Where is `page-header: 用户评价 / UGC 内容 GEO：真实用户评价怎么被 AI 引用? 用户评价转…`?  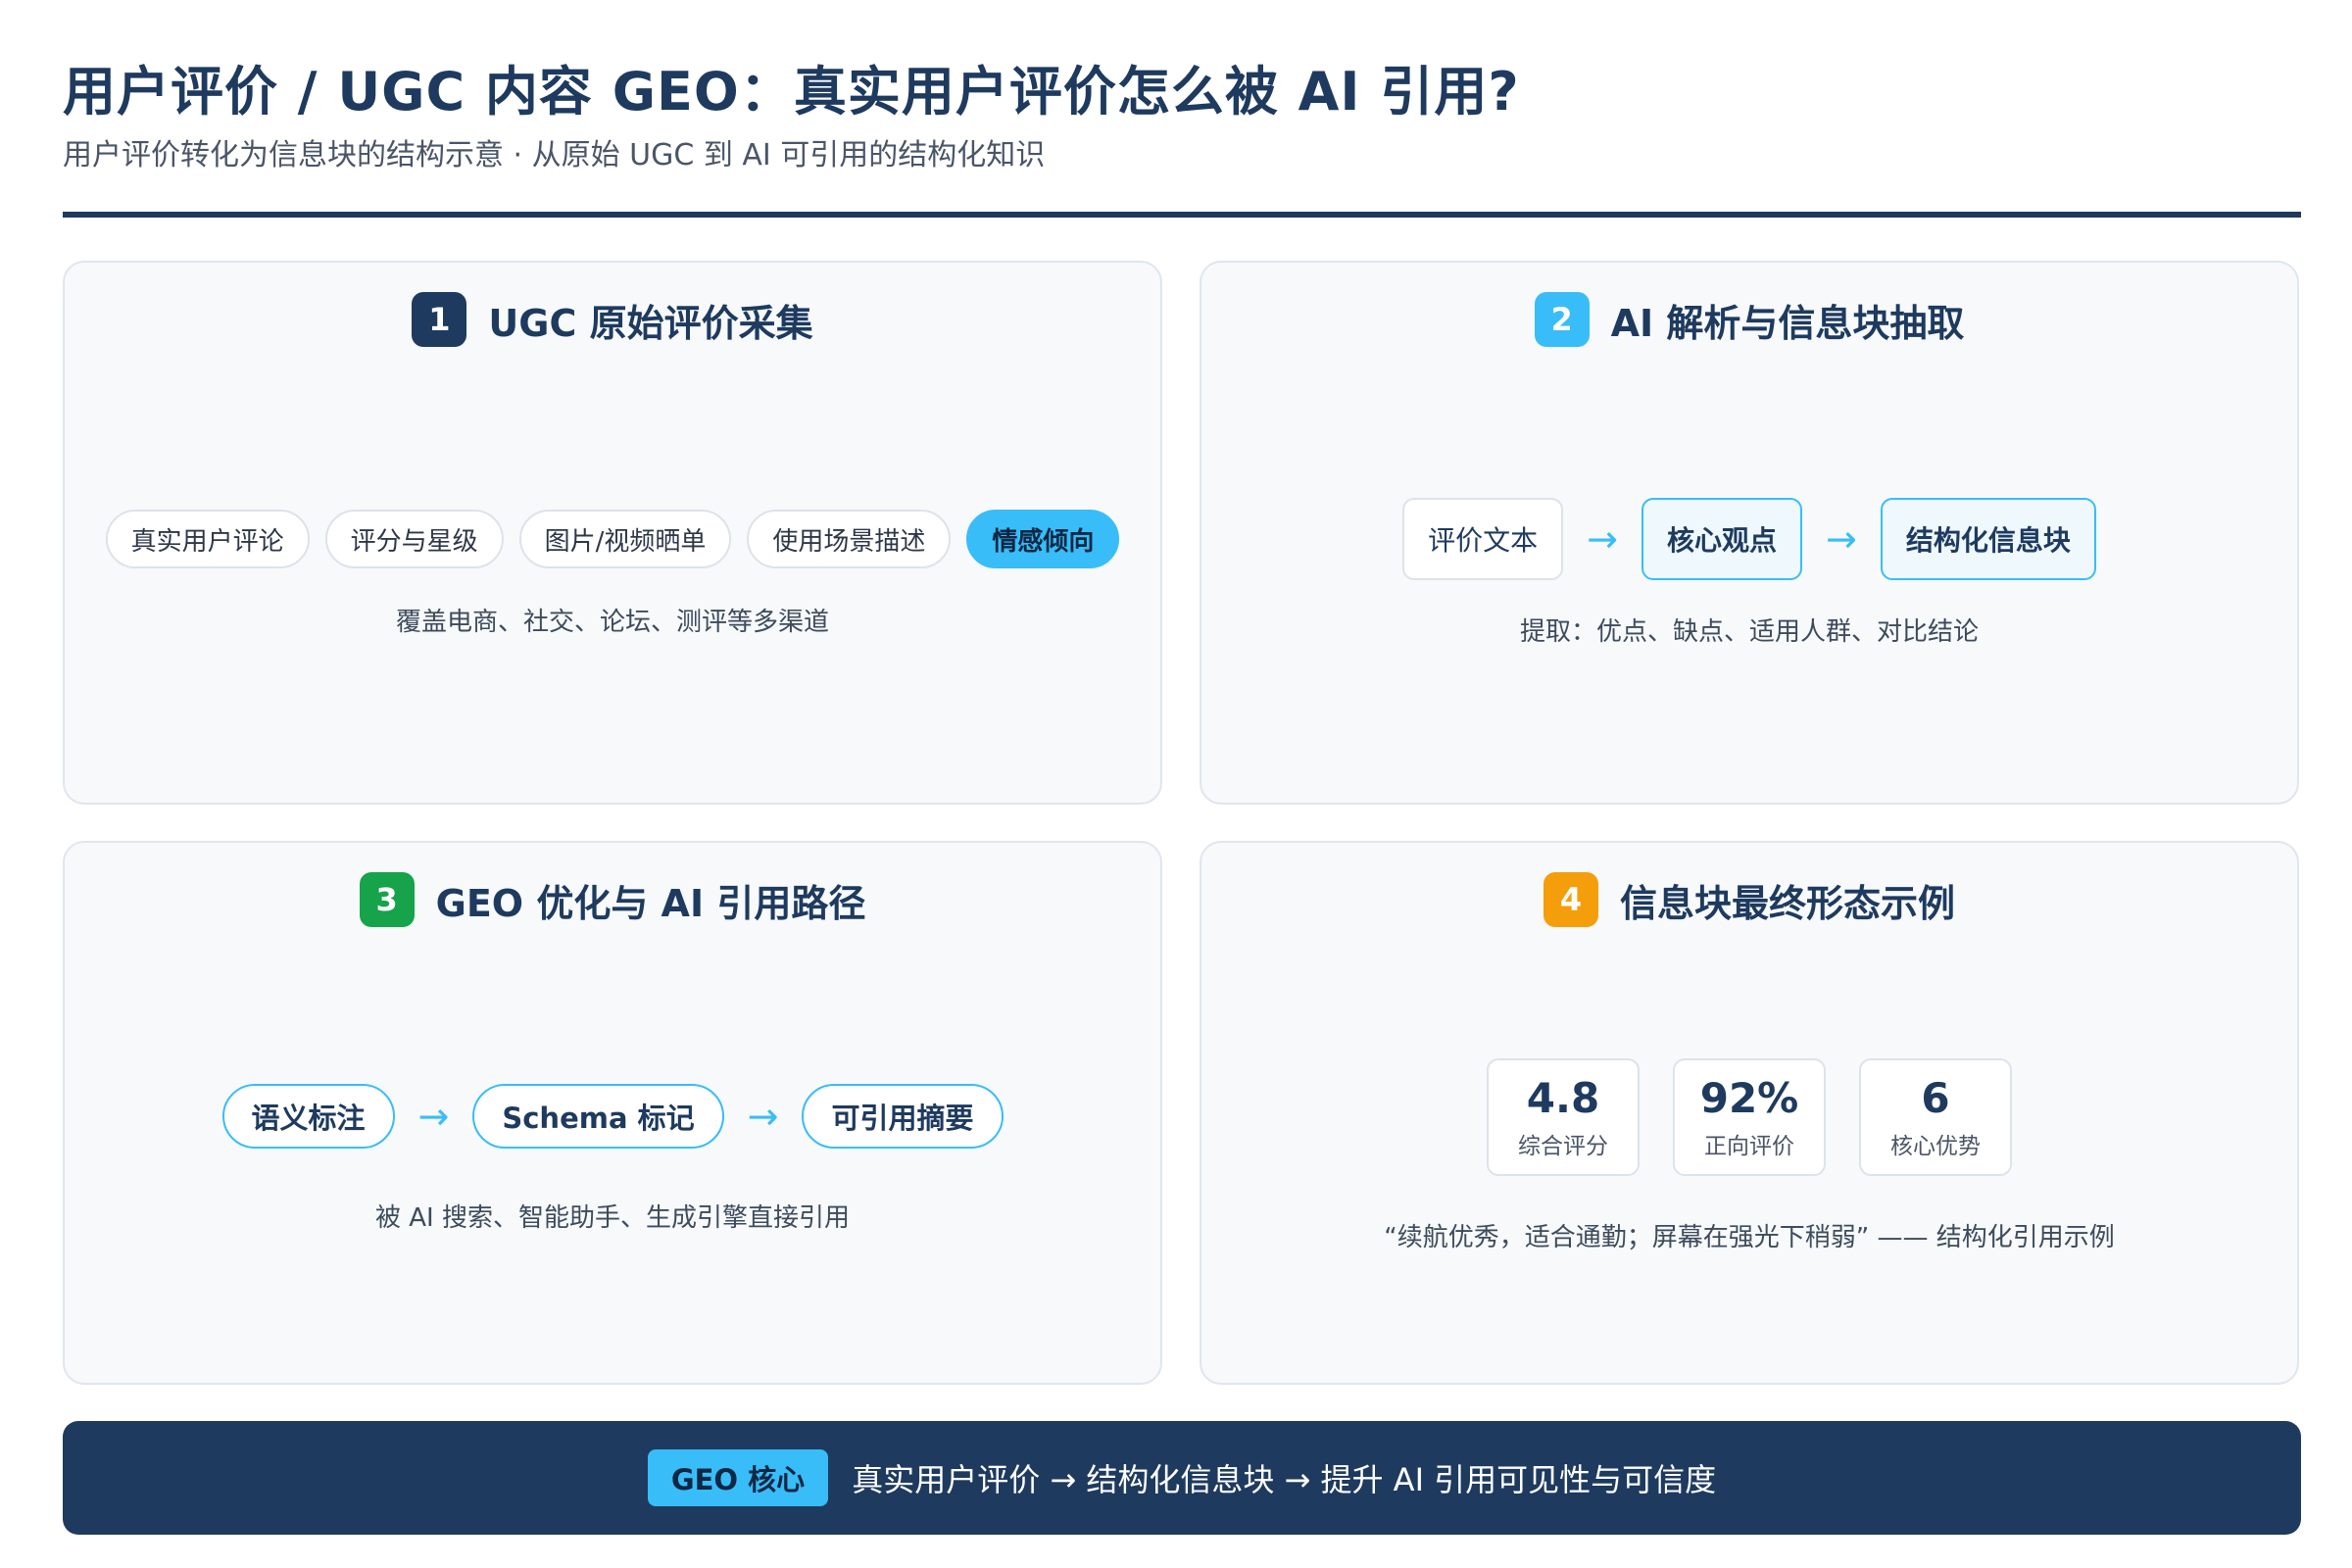 page-header: 用户评价 / UGC 内容 GEO：真实用户评价怎么被 AI 引用? 用户评价转… is located at coordinates (1176, 116).